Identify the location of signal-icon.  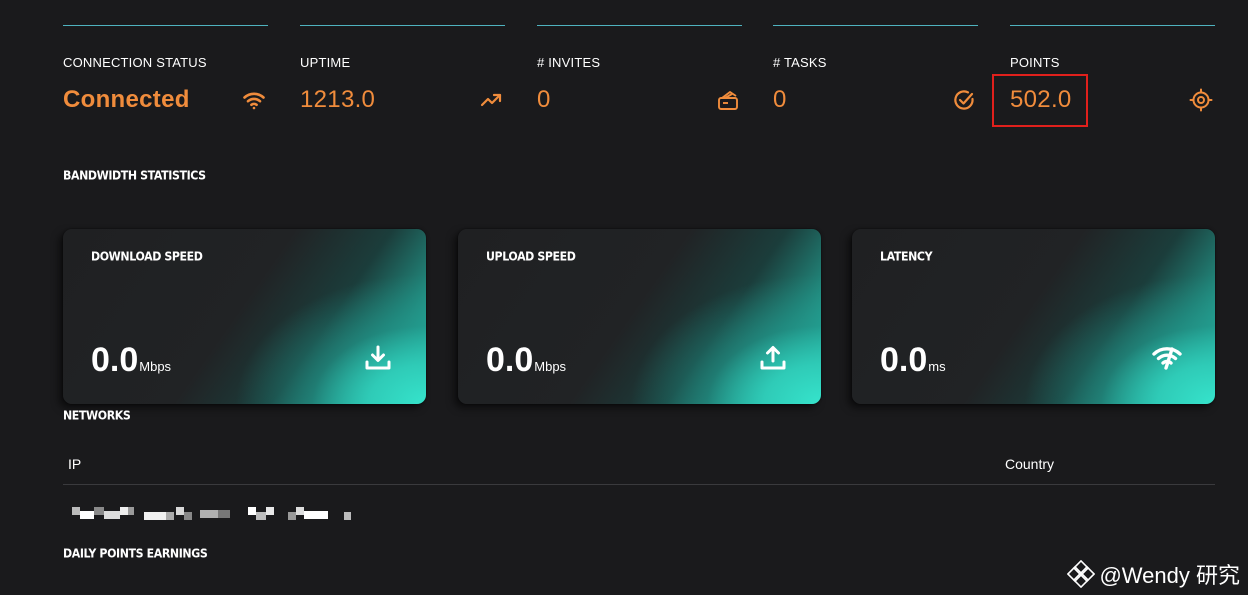
(1167, 358).